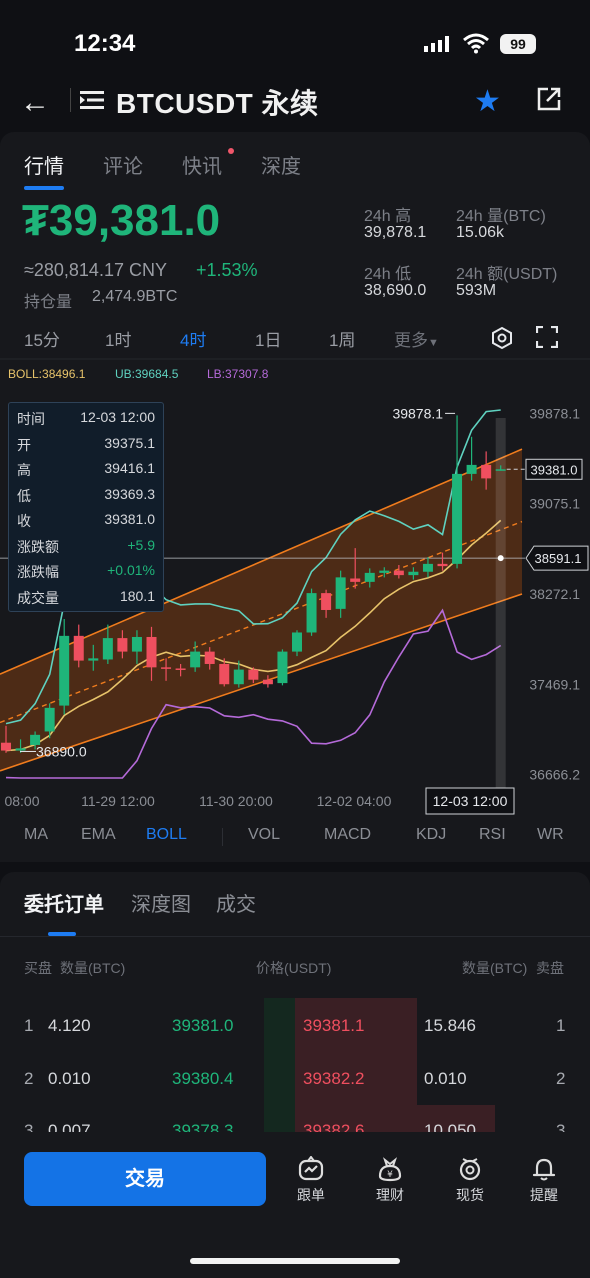  I want to click on share-icon, so click(549, 99).